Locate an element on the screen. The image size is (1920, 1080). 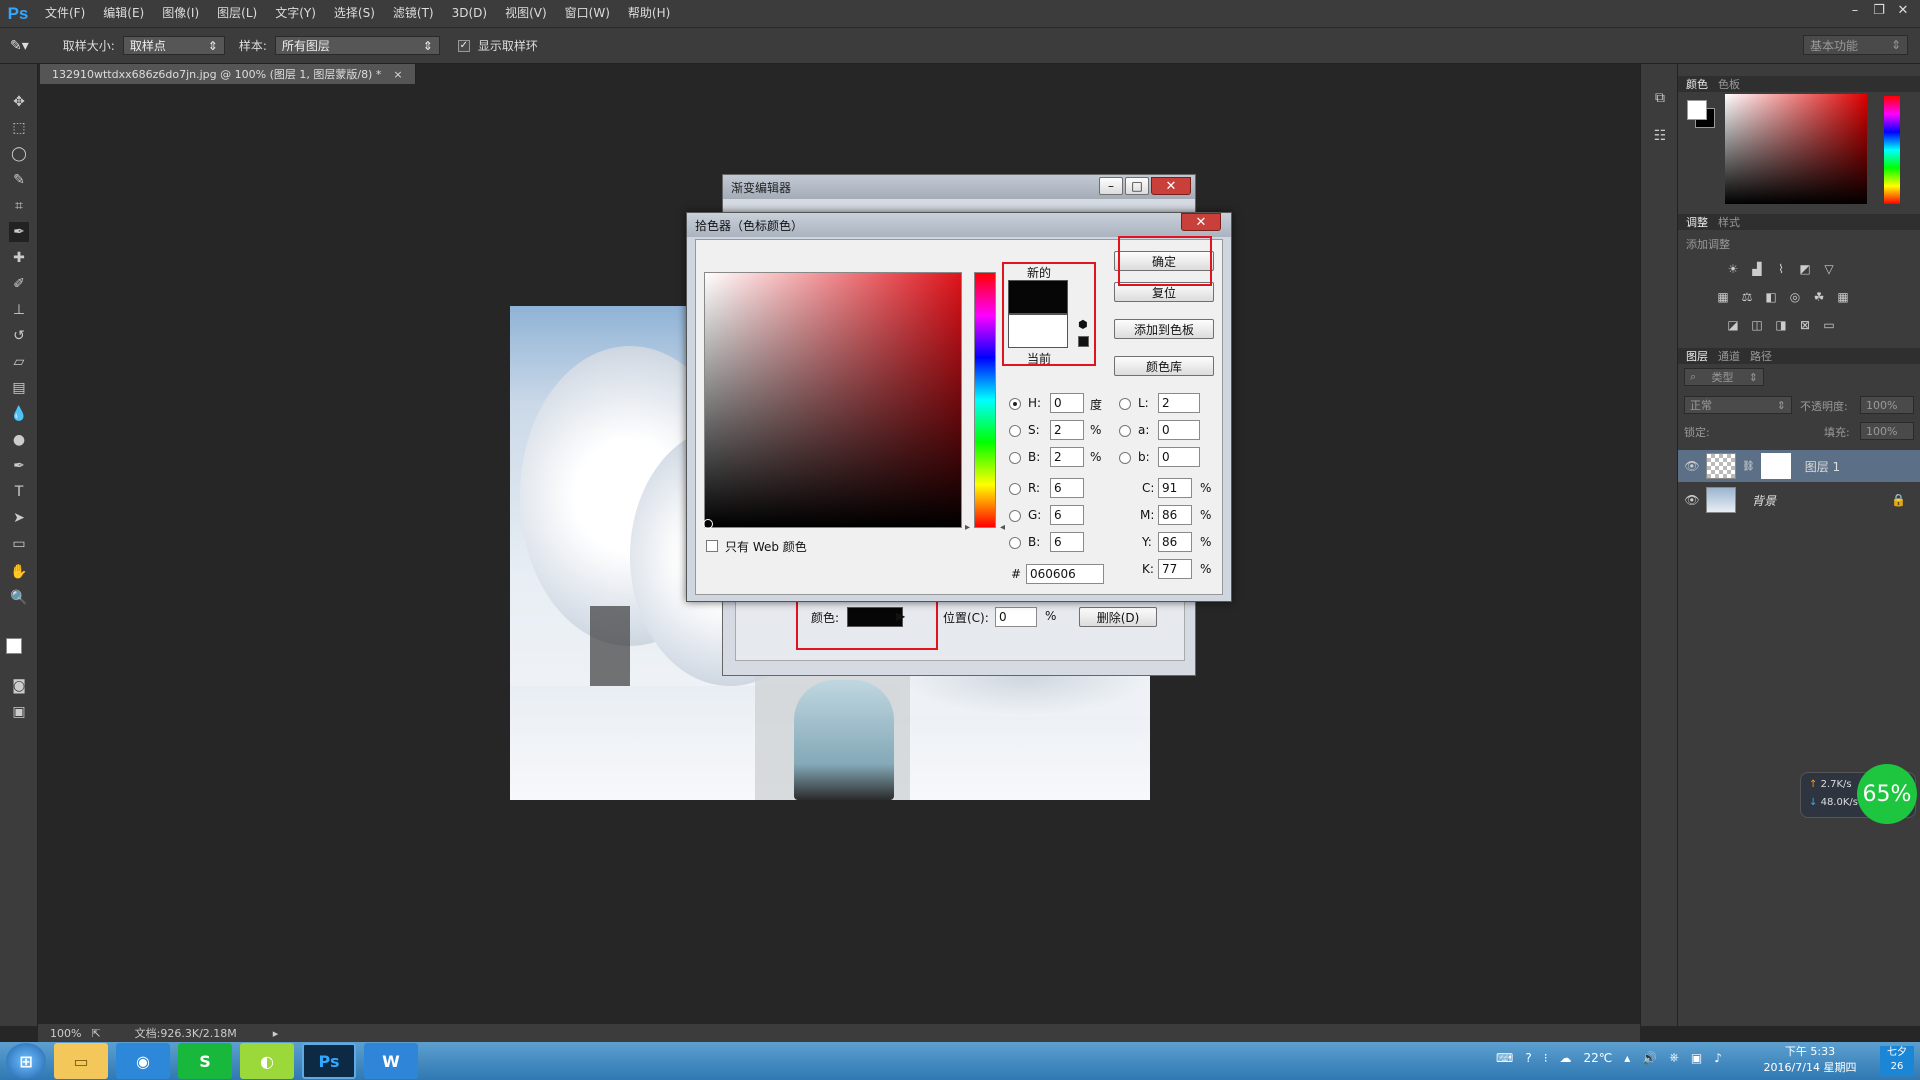
blue-input: 6 is located at coordinates (1067, 542).